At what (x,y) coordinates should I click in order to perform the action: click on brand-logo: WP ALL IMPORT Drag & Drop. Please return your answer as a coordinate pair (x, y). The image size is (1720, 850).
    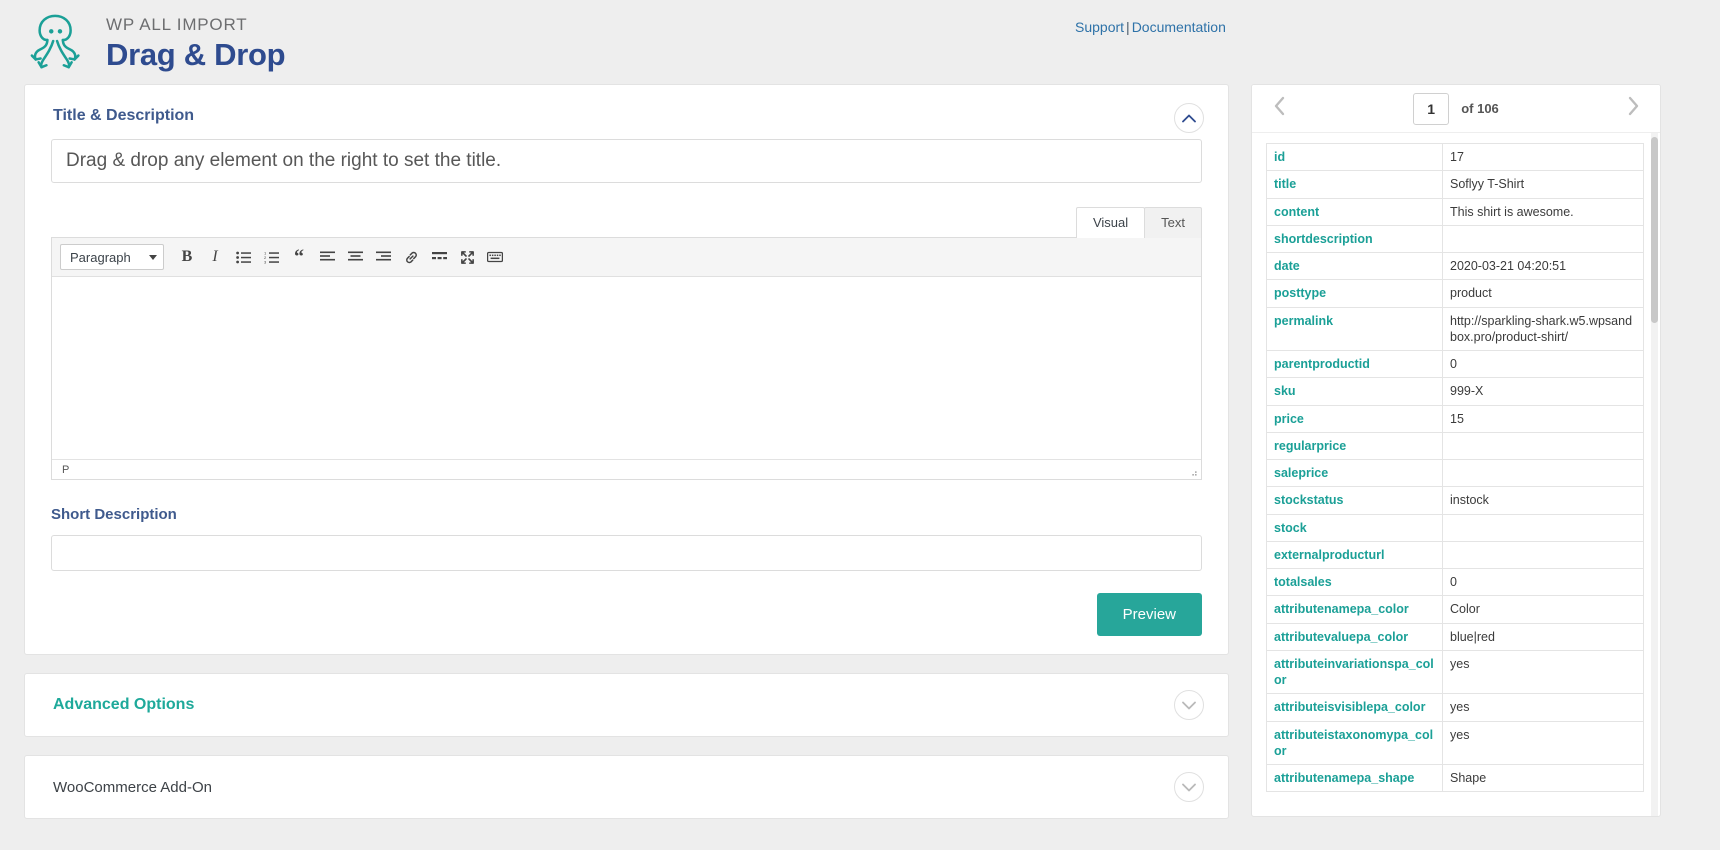
    Looking at the image, I should click on (157, 42).